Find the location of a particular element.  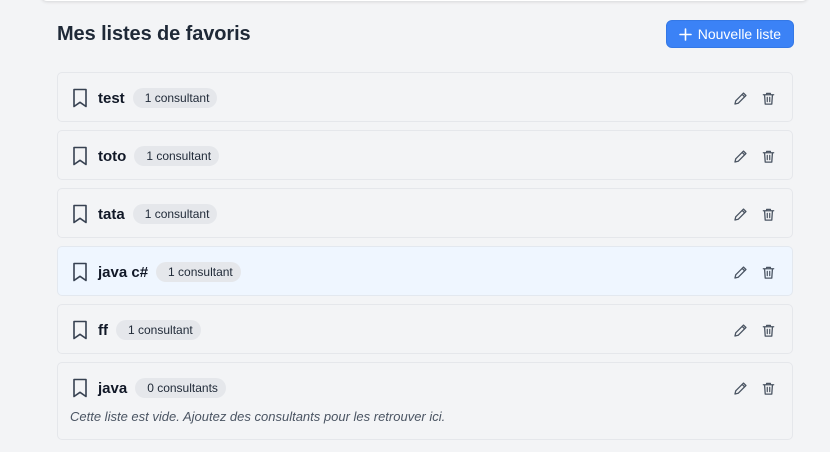

list-item: java c# 1 consultant is located at coordinates (425, 271).